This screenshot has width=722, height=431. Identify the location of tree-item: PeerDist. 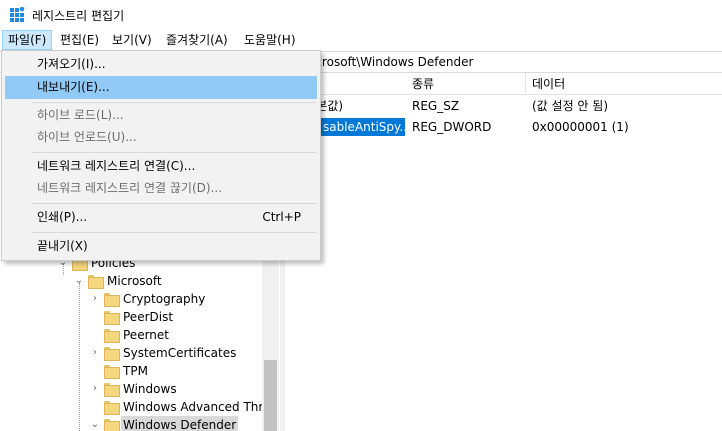
(131, 317).